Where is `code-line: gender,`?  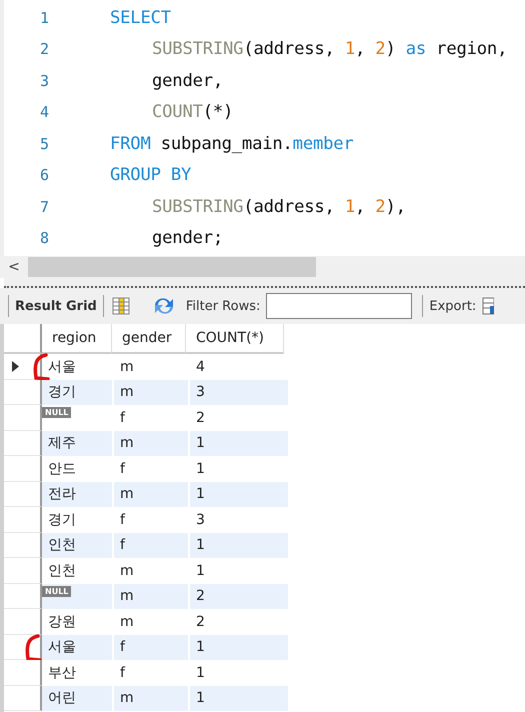
code-line: gender, is located at coordinates (188, 80).